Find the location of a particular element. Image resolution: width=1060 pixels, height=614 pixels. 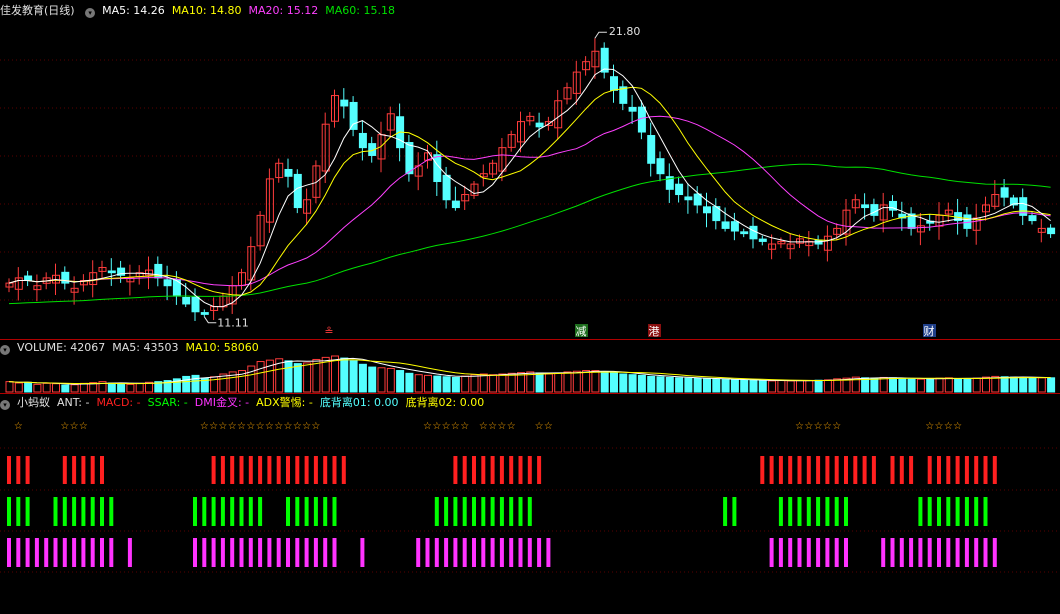

volume-dropdown-icon is located at coordinates (5, 350).